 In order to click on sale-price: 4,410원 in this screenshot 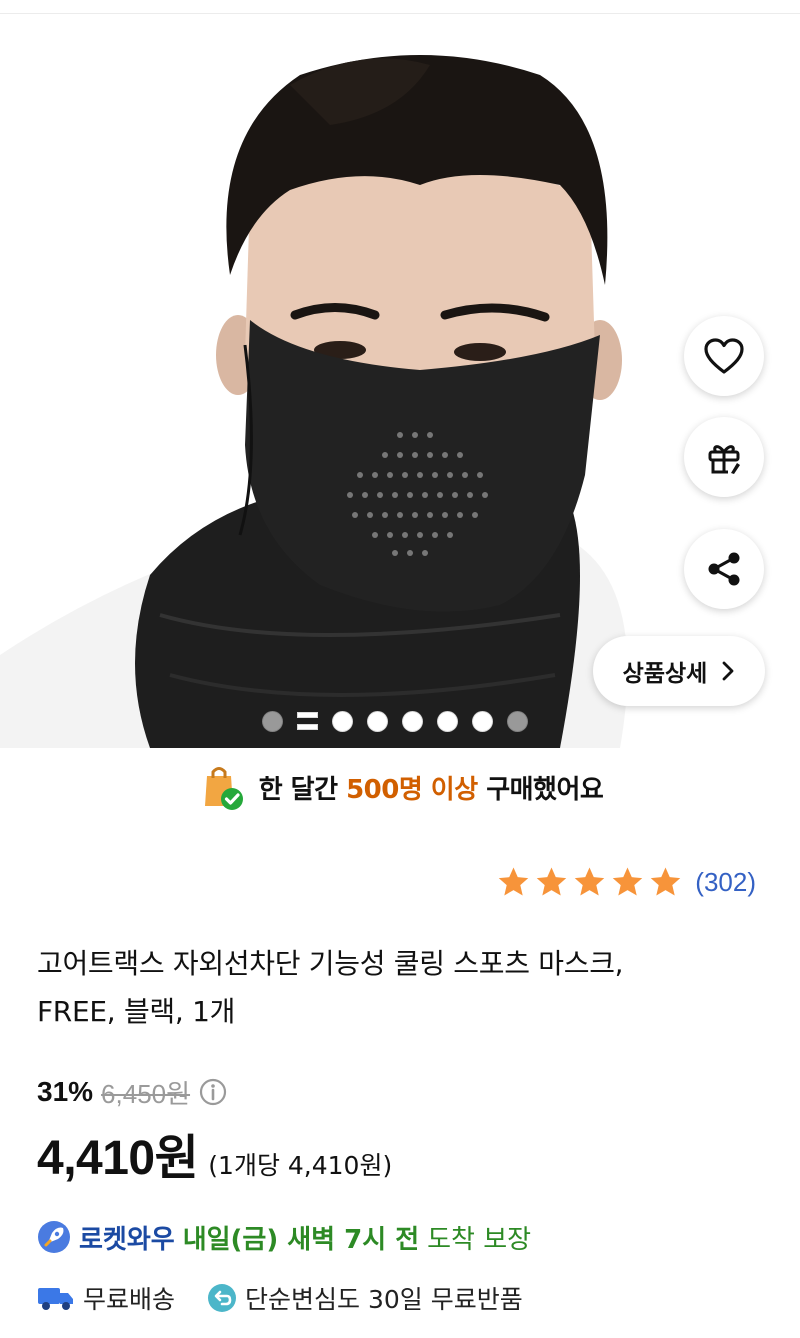, I will do `click(118, 1158)`.